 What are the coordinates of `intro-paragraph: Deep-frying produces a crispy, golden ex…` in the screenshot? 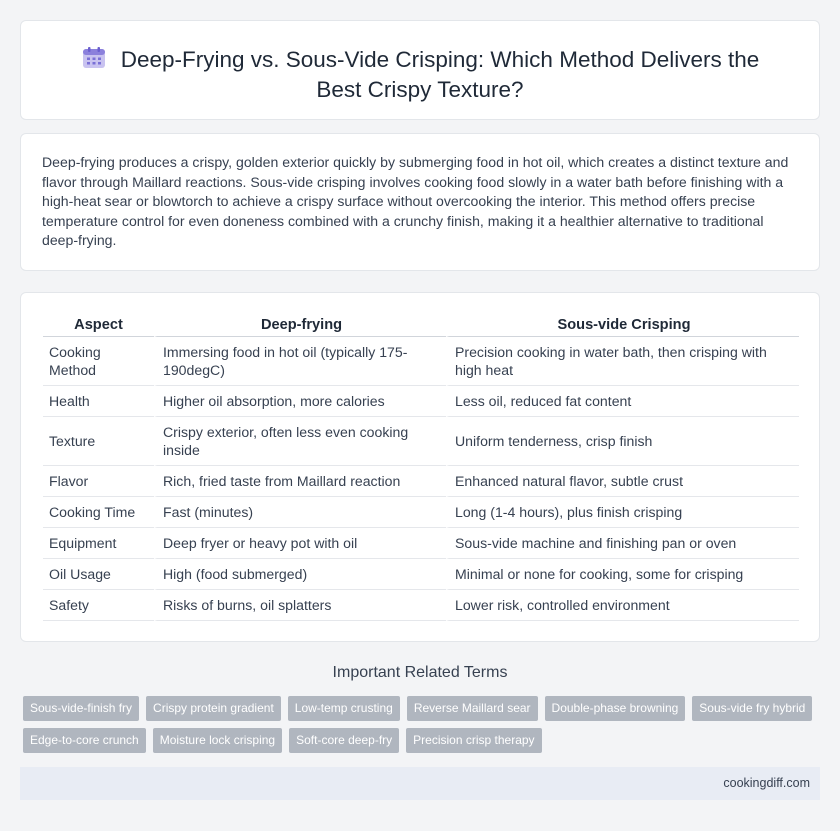 It's located at (415, 201).